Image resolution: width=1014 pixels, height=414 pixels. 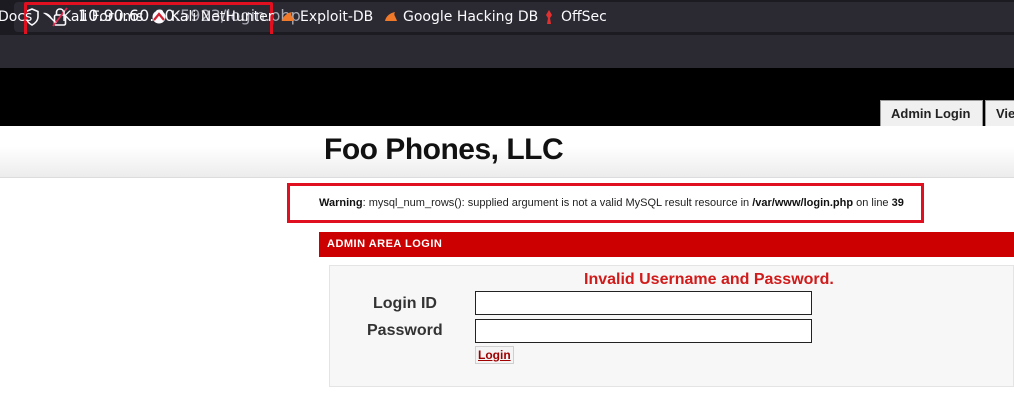 What do you see at coordinates (391, 16) in the screenshot?
I see `ghdb-icon` at bounding box center [391, 16].